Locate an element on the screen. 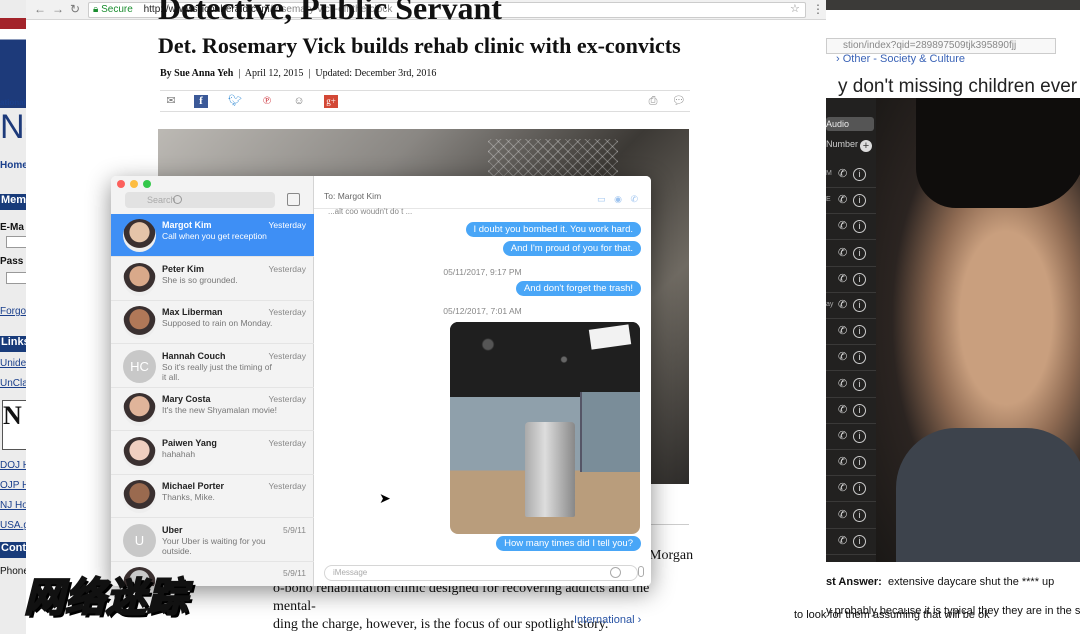 The image size is (1080, 634). call-row: E ✆ i is located at coordinates (851, 201).